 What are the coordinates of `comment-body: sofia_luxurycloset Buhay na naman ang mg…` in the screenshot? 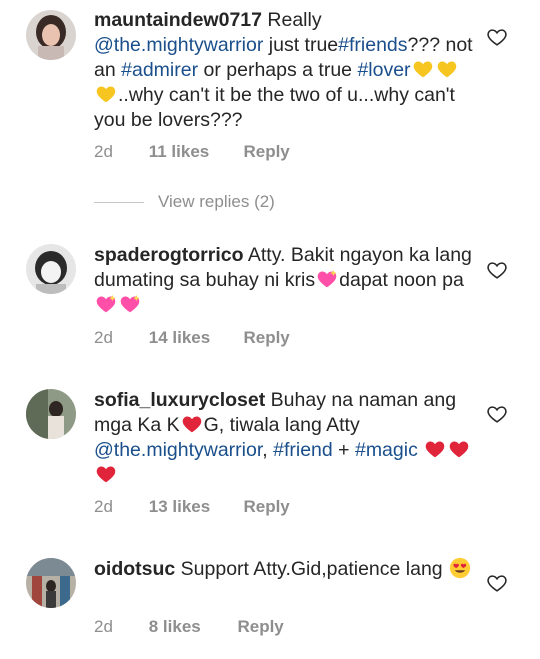 It's located at (284, 438).